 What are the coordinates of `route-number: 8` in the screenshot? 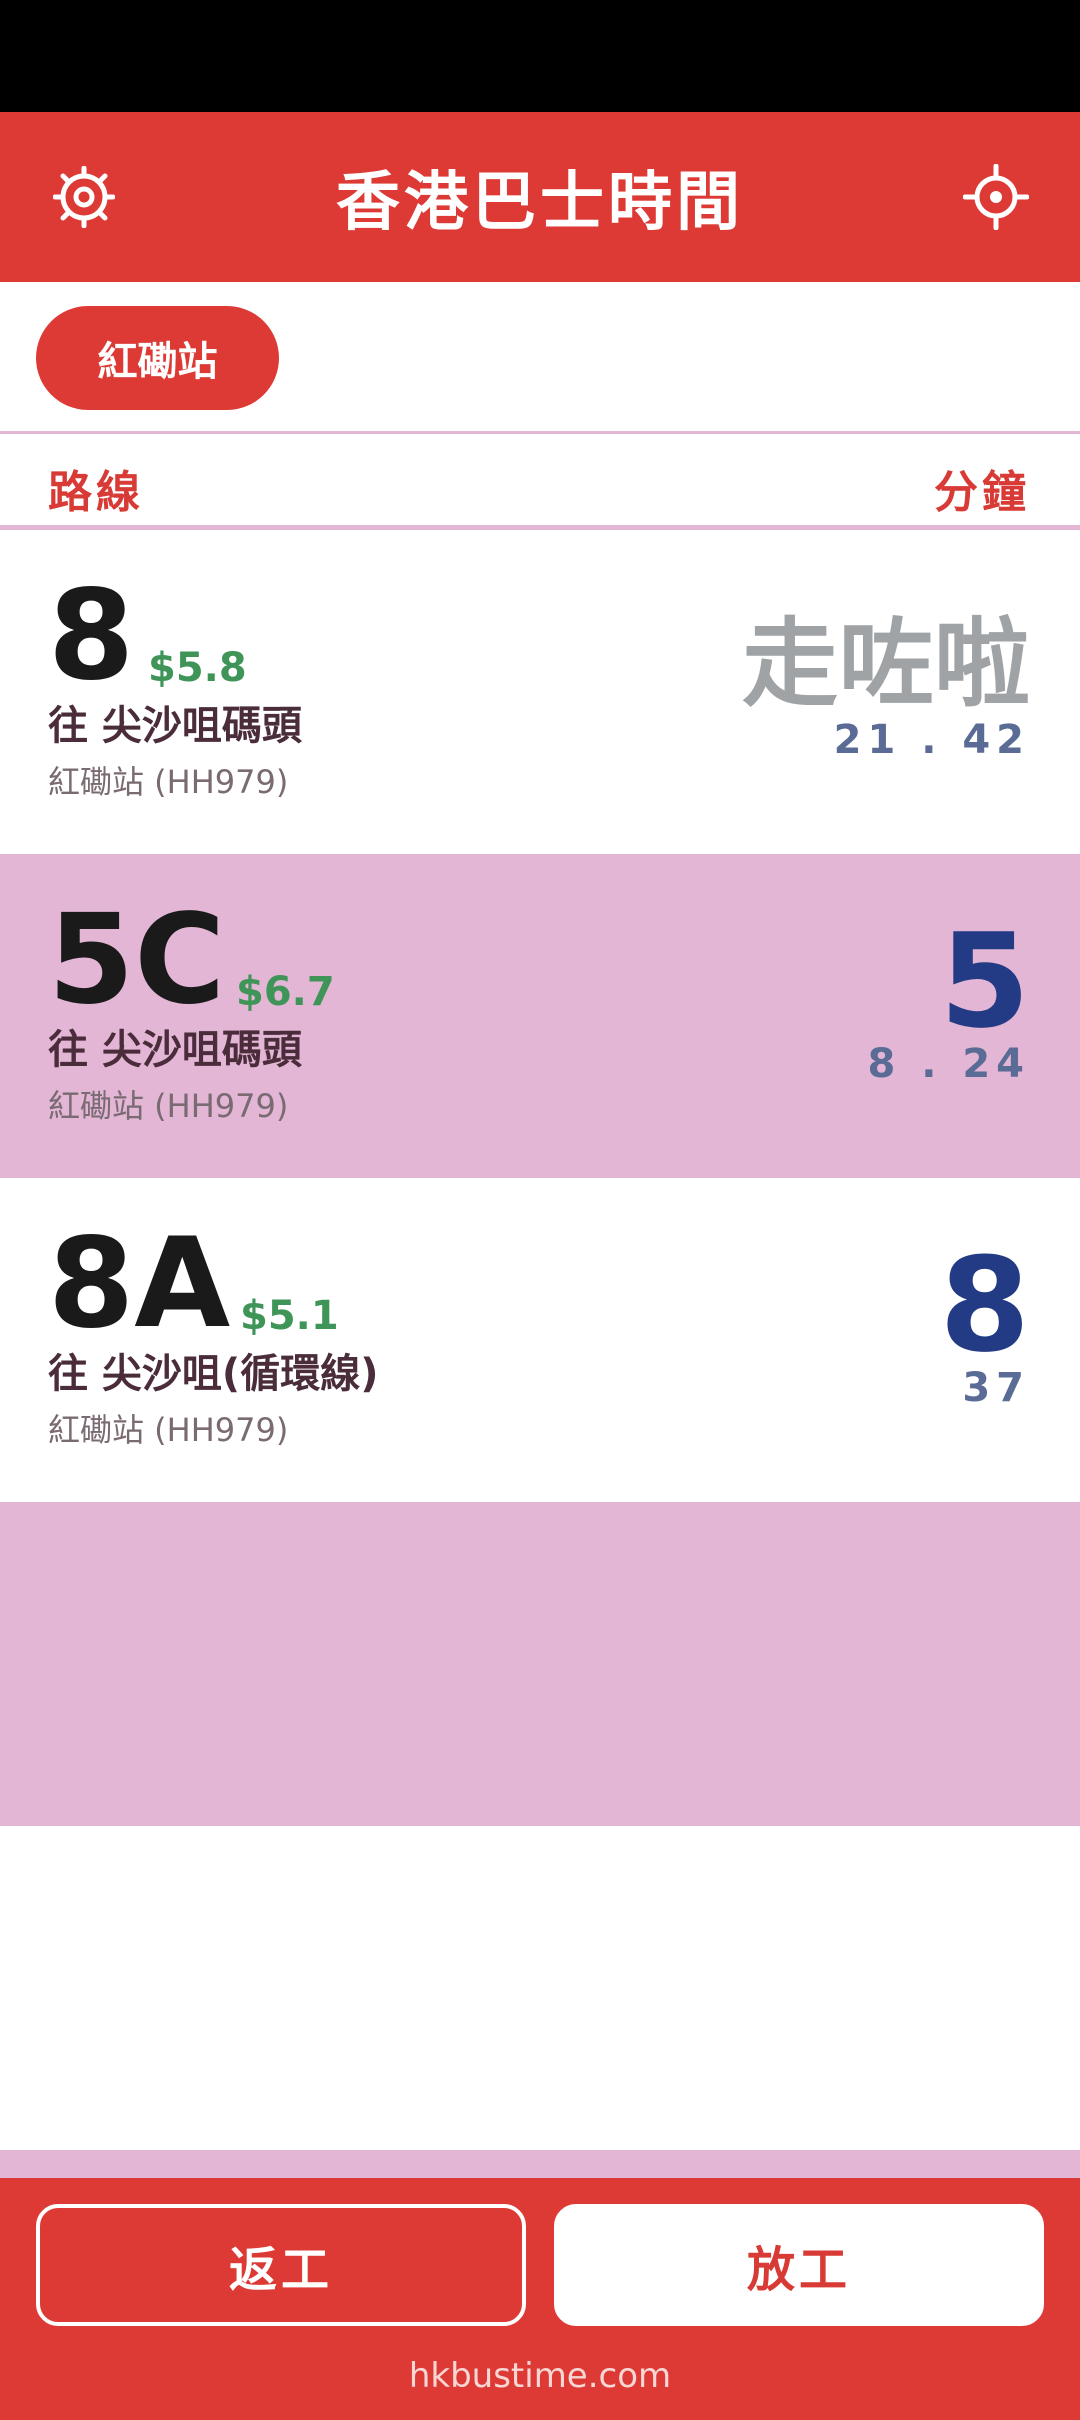 It's located at (91, 636).